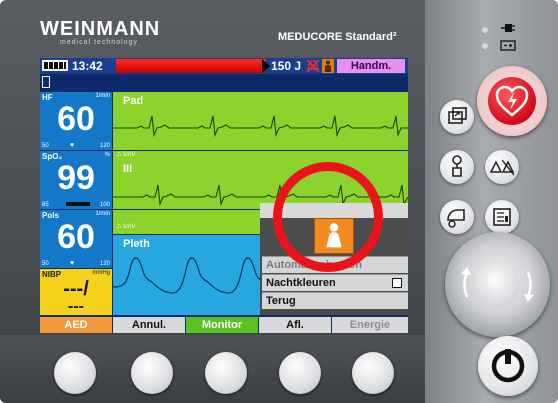 The image size is (558, 403). What do you see at coordinates (46, 82) in the screenshot?
I see `card-slot-indicator` at bounding box center [46, 82].